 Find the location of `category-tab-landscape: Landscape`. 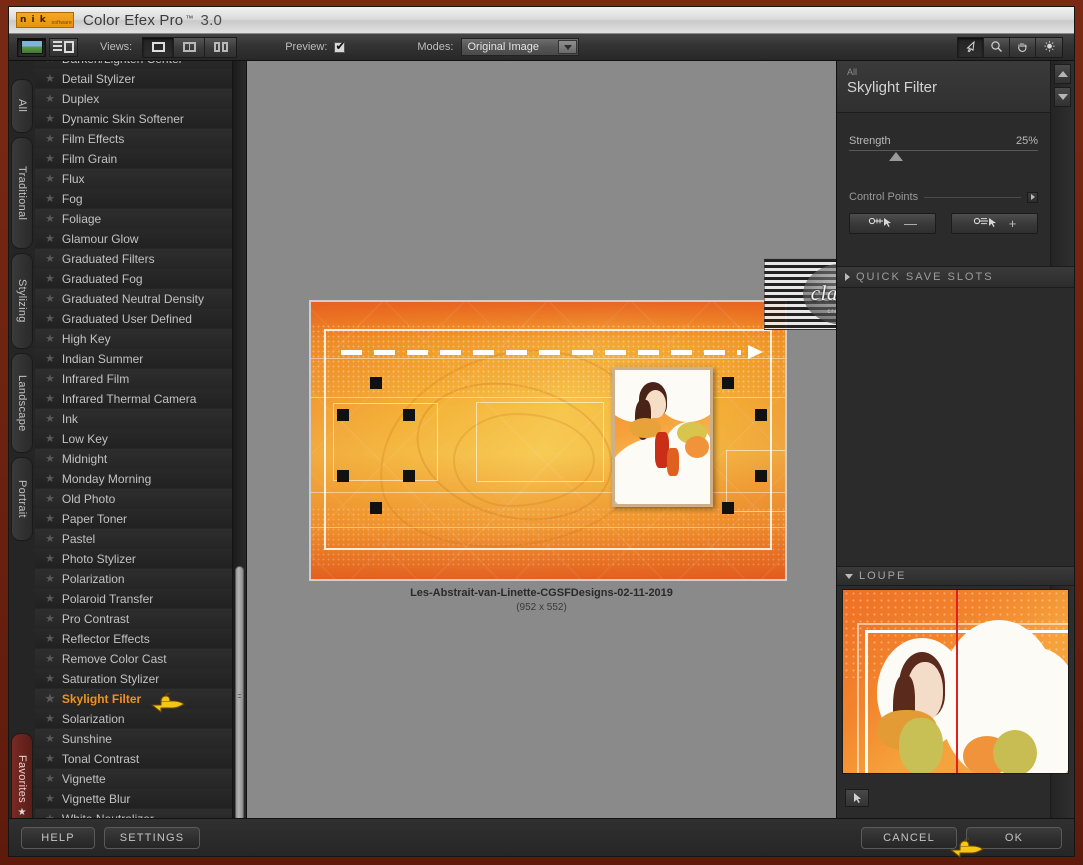

category-tab-landscape: Landscape is located at coordinates (22, 403).